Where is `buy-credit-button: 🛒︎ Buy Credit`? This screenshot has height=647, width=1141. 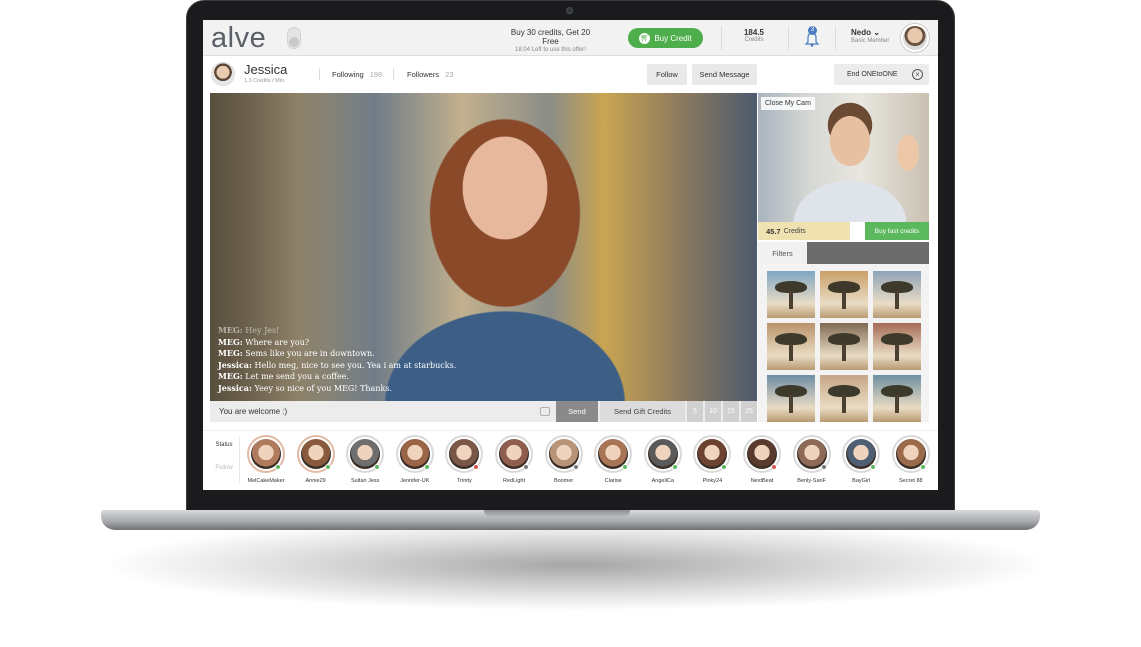 buy-credit-button: 🛒︎ Buy Credit is located at coordinates (665, 38).